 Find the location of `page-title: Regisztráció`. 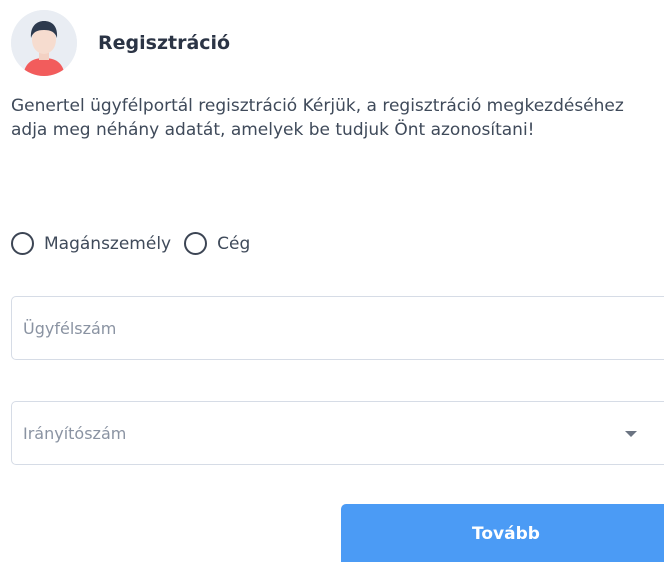

page-title: Regisztráció is located at coordinates (164, 43).